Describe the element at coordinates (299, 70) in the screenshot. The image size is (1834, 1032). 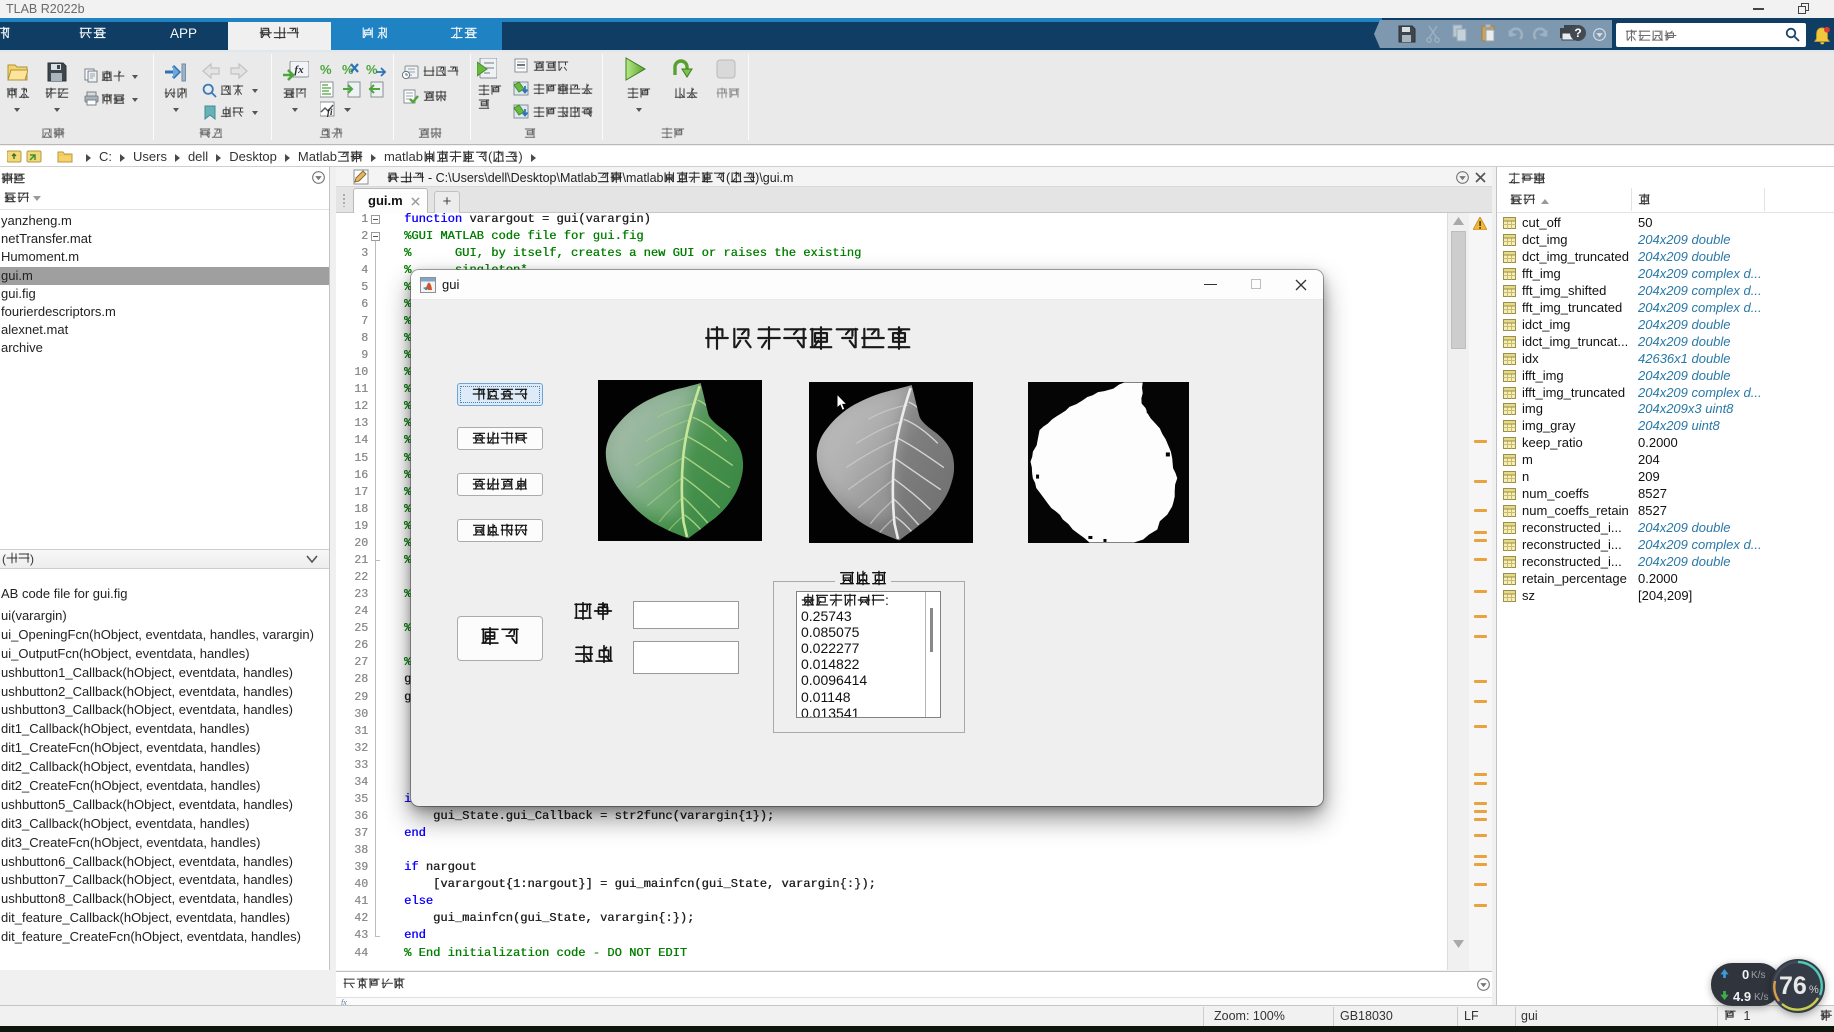
I see `svg-text: fx` at that location.